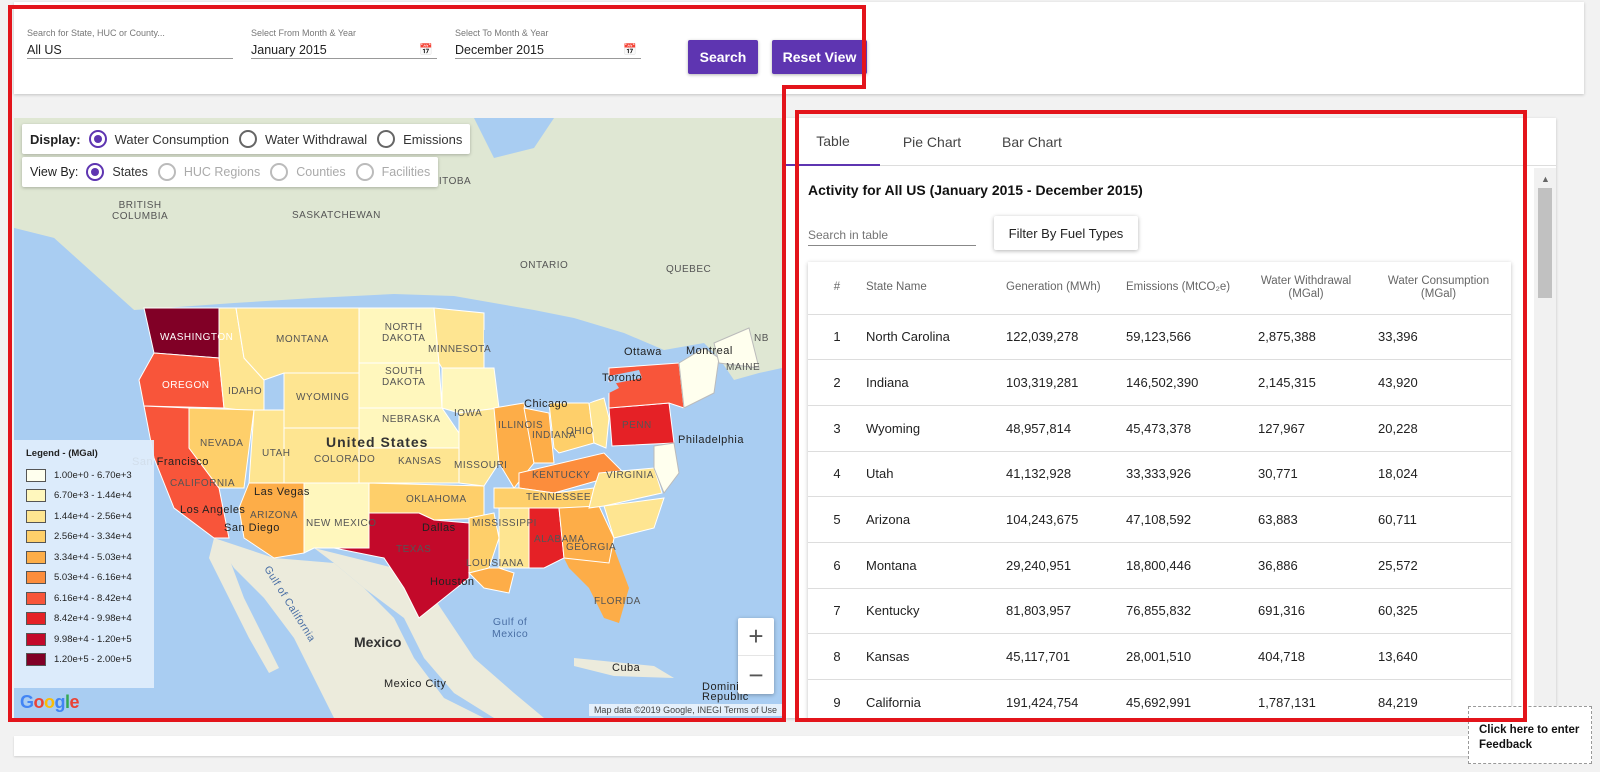  I want to click on map-label-kentucky: KENTUCKY, so click(561, 475).